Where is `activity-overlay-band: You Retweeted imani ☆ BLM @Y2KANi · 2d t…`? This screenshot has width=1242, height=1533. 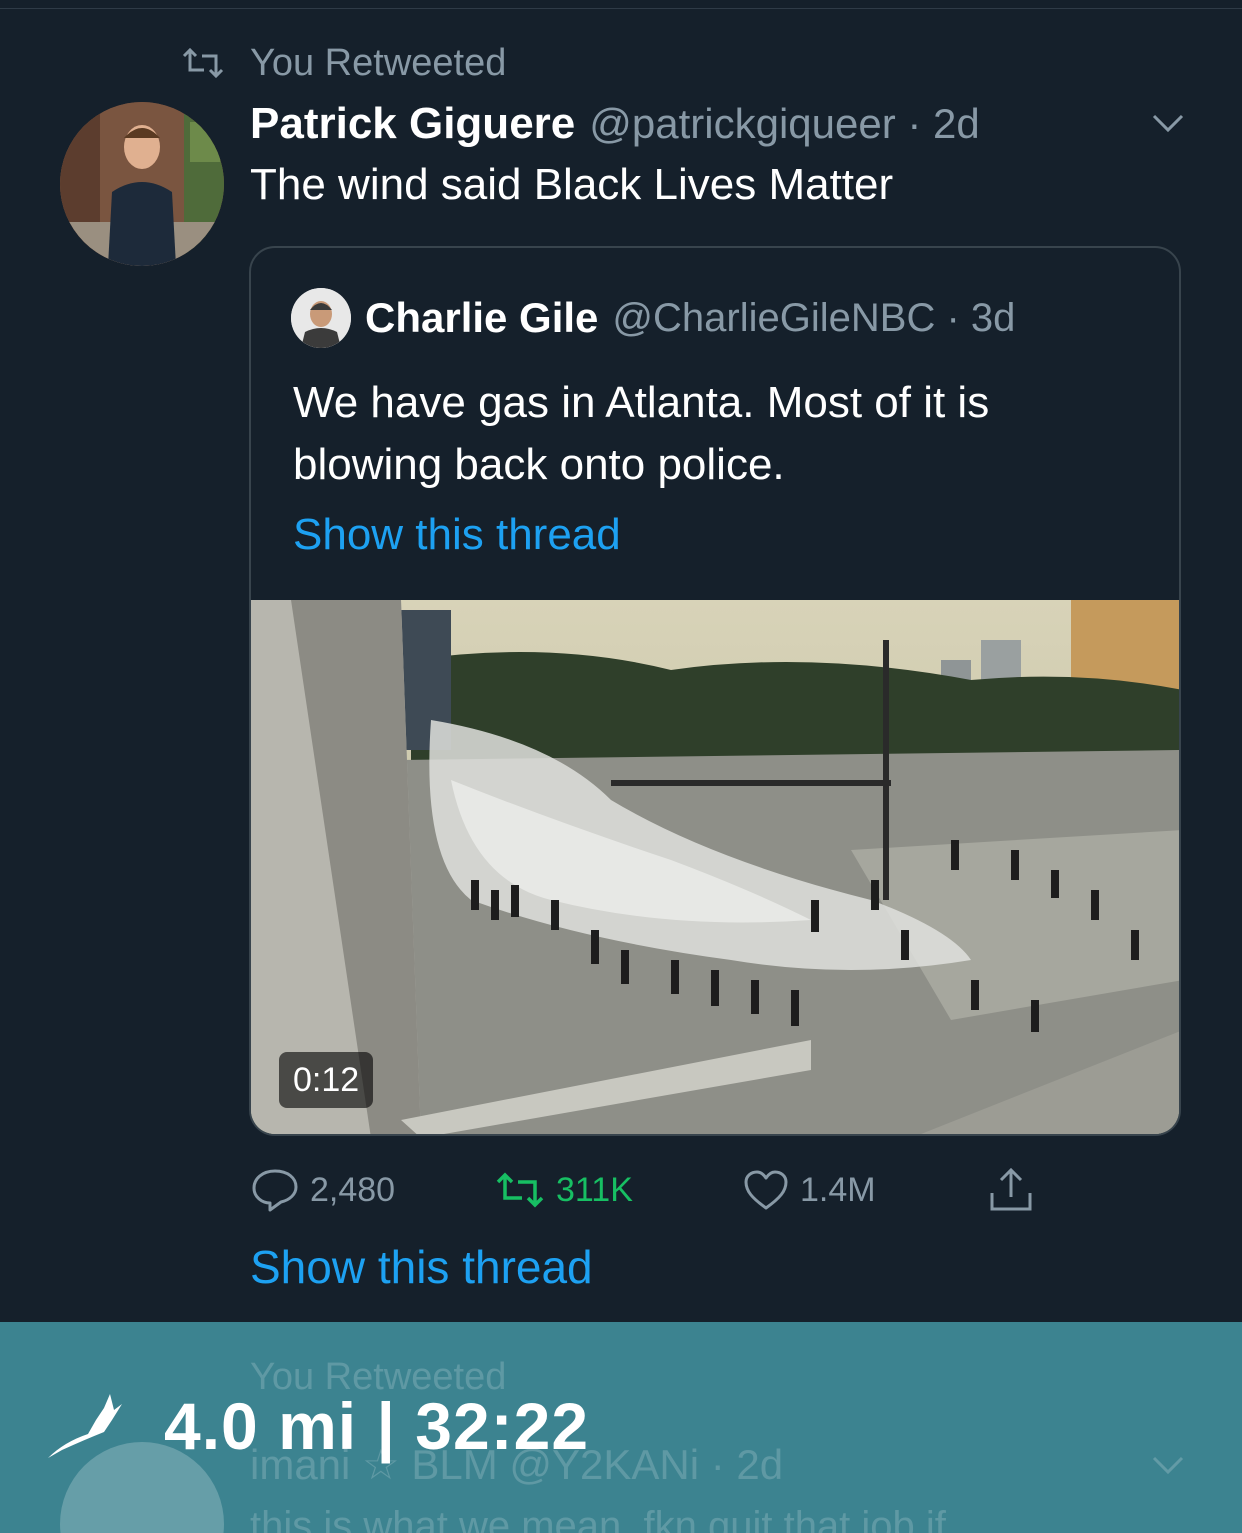
activity-overlay-band: You Retweeted imani ☆ BLM @Y2KANi · 2d t… is located at coordinates (621, 1427).